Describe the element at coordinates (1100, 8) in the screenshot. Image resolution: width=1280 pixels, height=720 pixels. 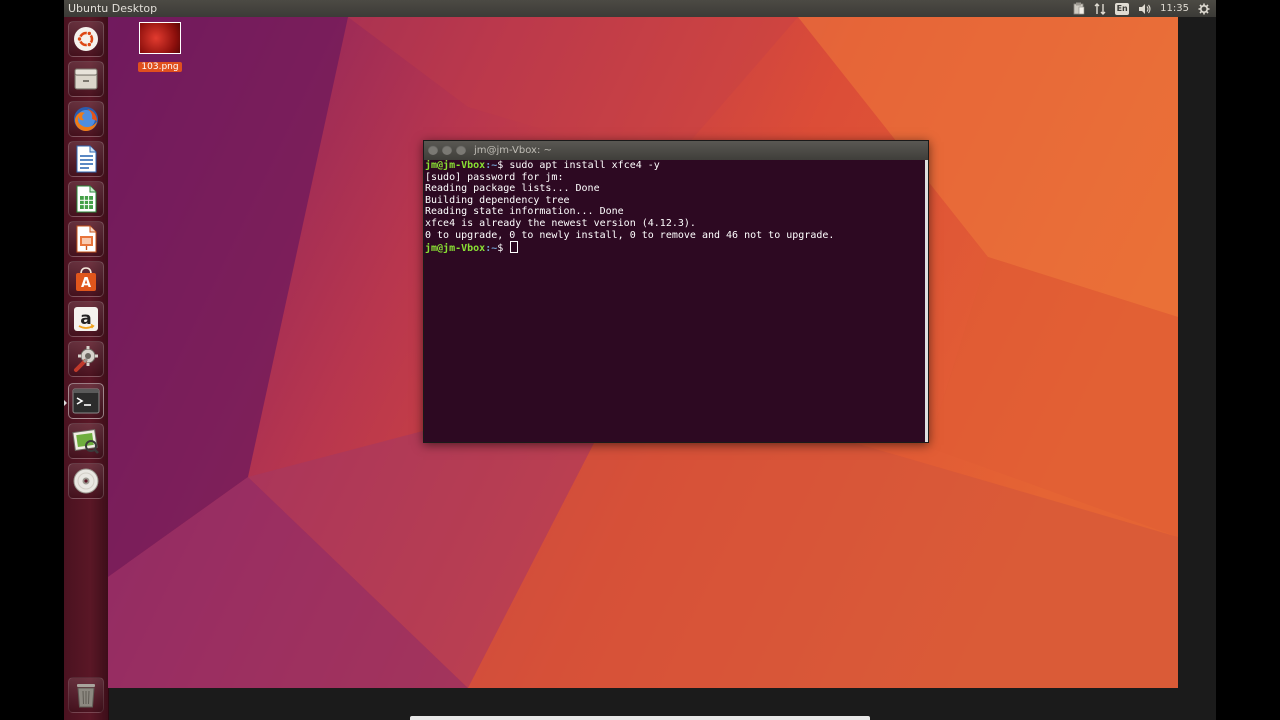
I see `network-arrows-icon` at that location.